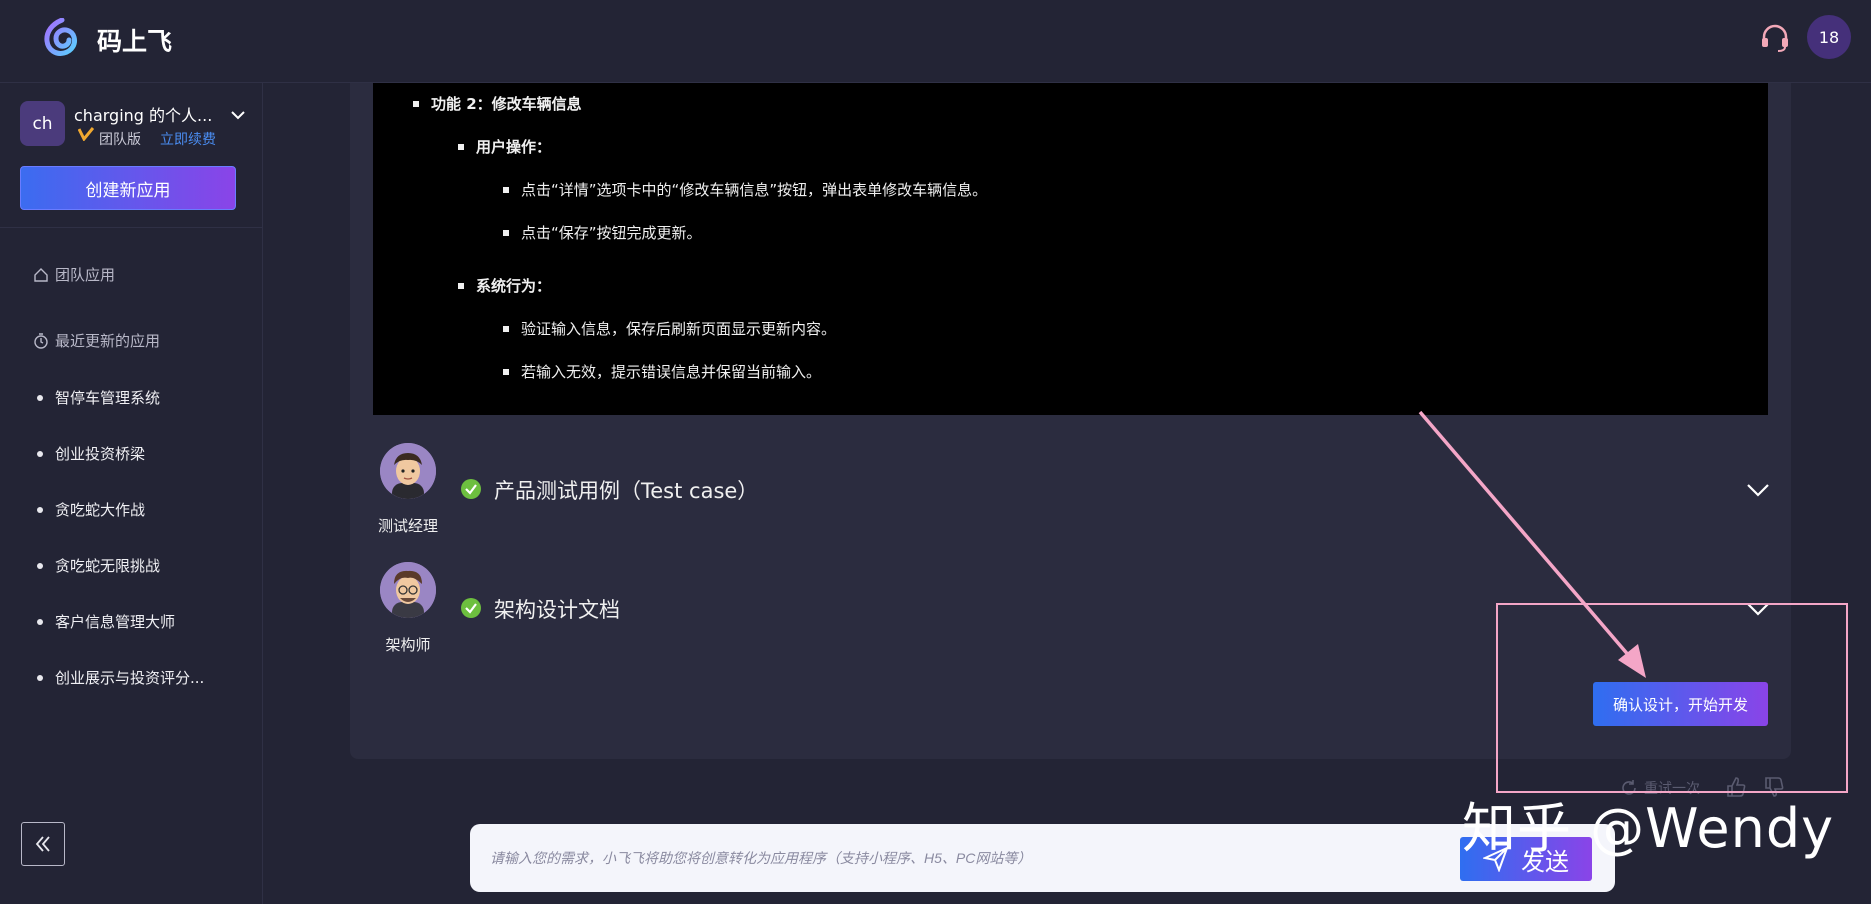 The image size is (1871, 904). I want to click on doc-item: 验证输入信息，保存后刷新页面显示更新内容。, so click(669, 328).